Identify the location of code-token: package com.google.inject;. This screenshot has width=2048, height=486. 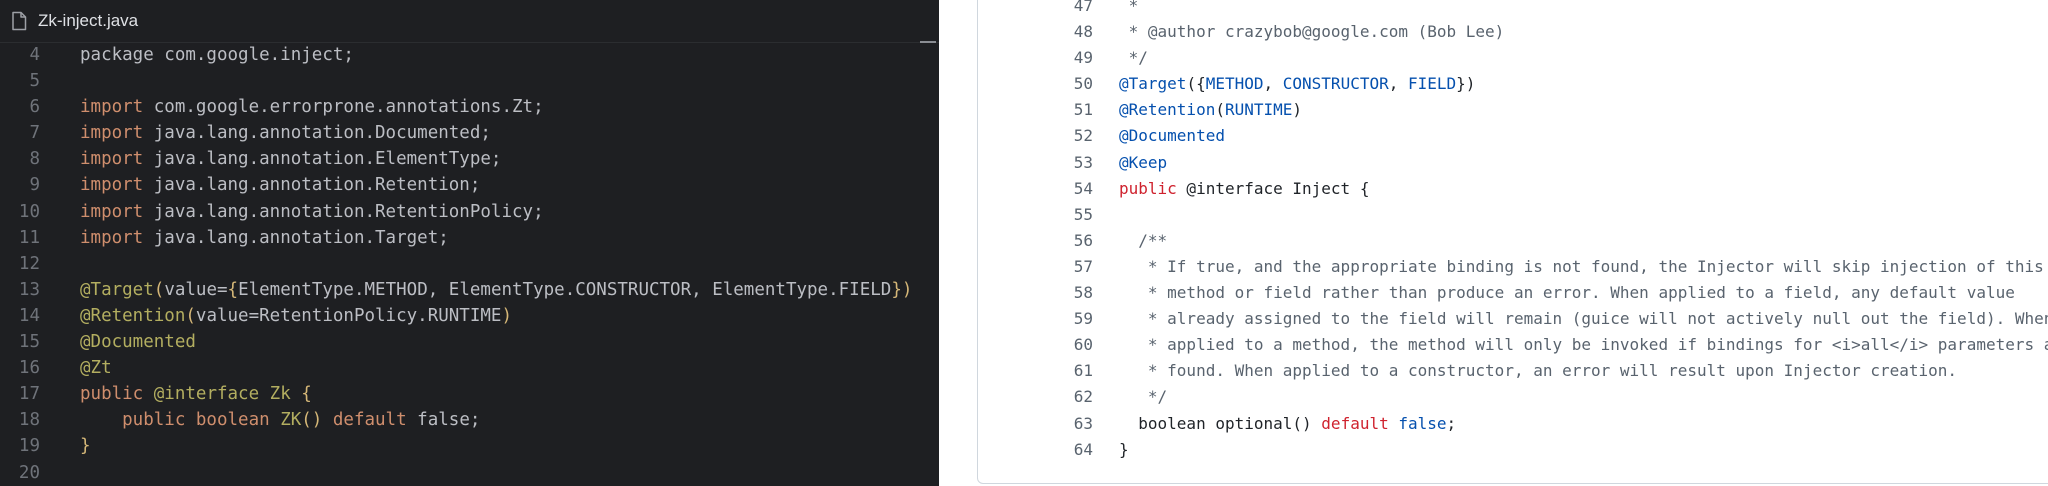
(217, 55).